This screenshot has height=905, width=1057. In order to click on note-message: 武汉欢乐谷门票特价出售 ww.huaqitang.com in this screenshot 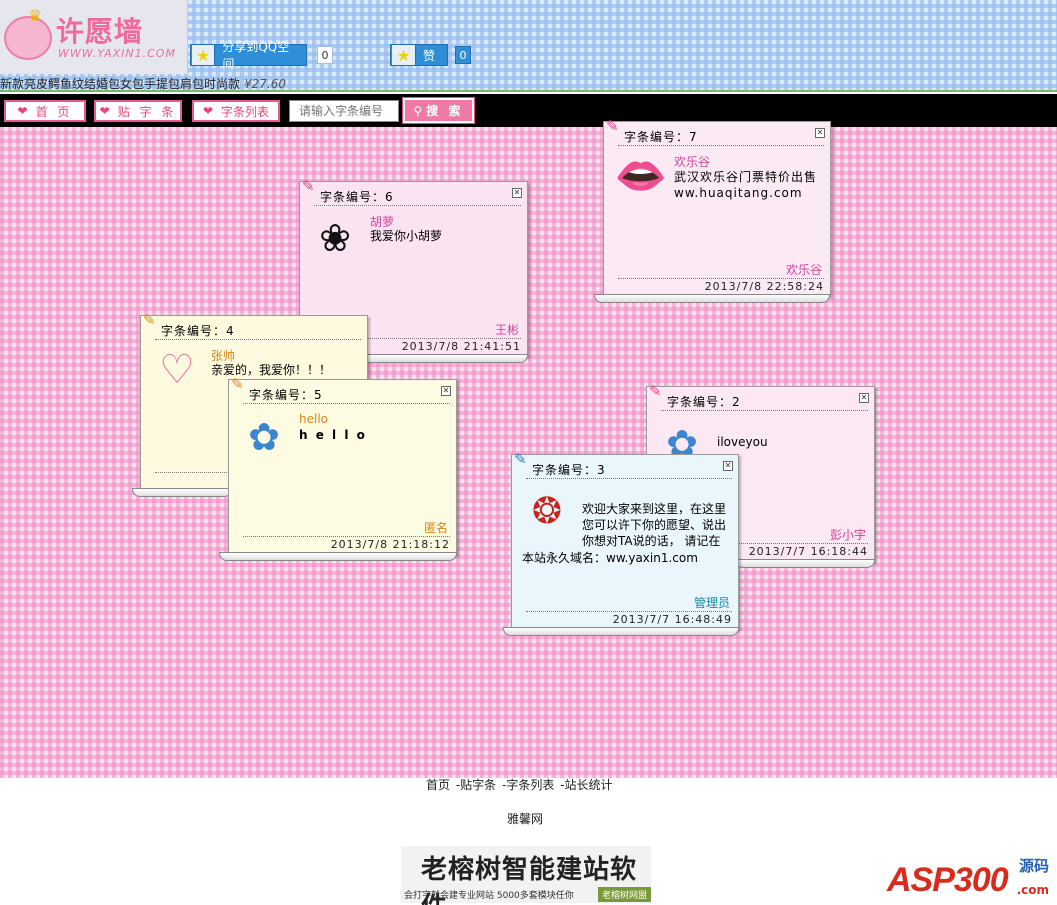, I will do `click(746, 185)`.